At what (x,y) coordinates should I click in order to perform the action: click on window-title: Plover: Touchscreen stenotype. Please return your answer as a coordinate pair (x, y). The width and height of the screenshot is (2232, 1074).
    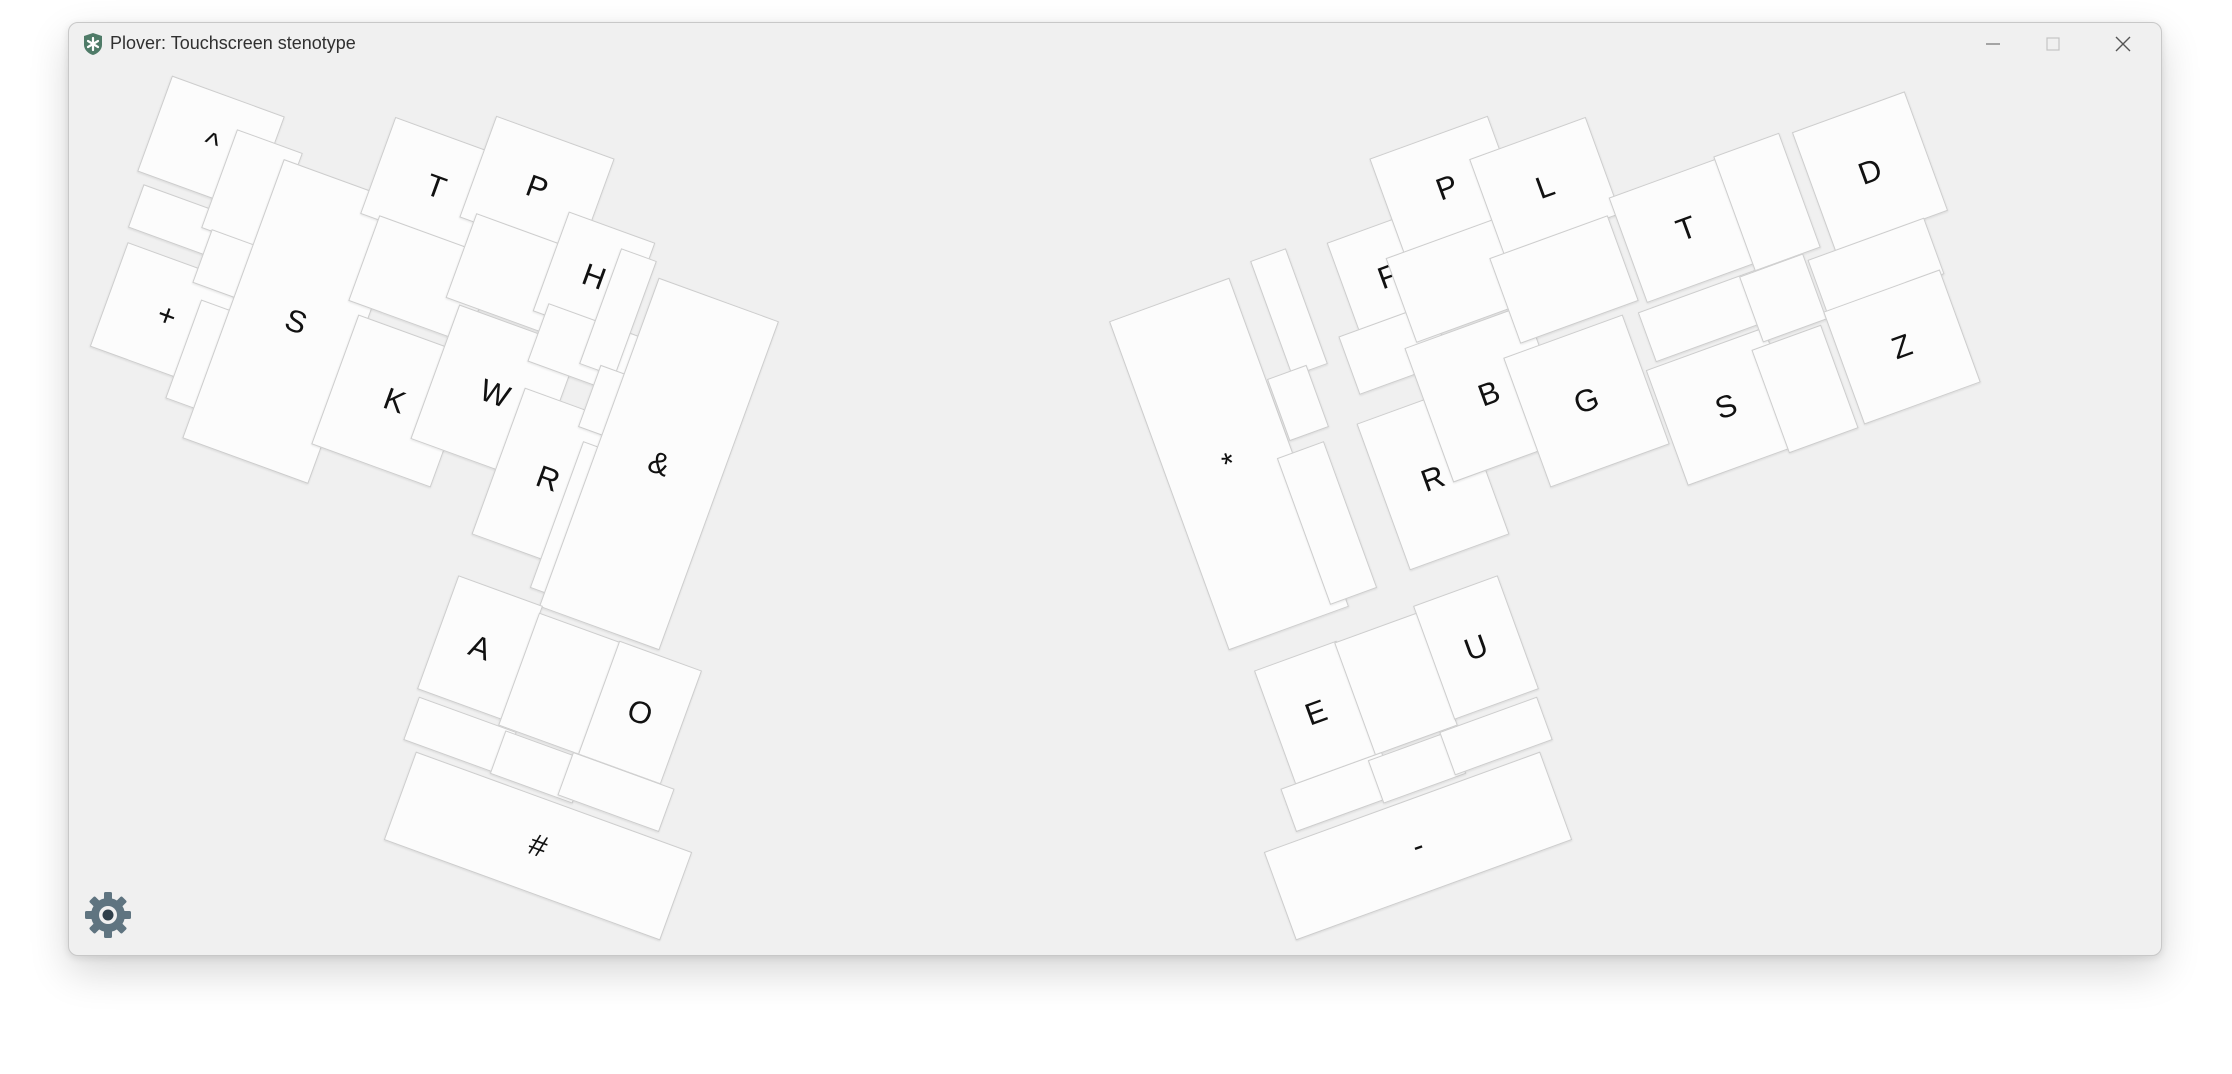
    Looking at the image, I should click on (233, 43).